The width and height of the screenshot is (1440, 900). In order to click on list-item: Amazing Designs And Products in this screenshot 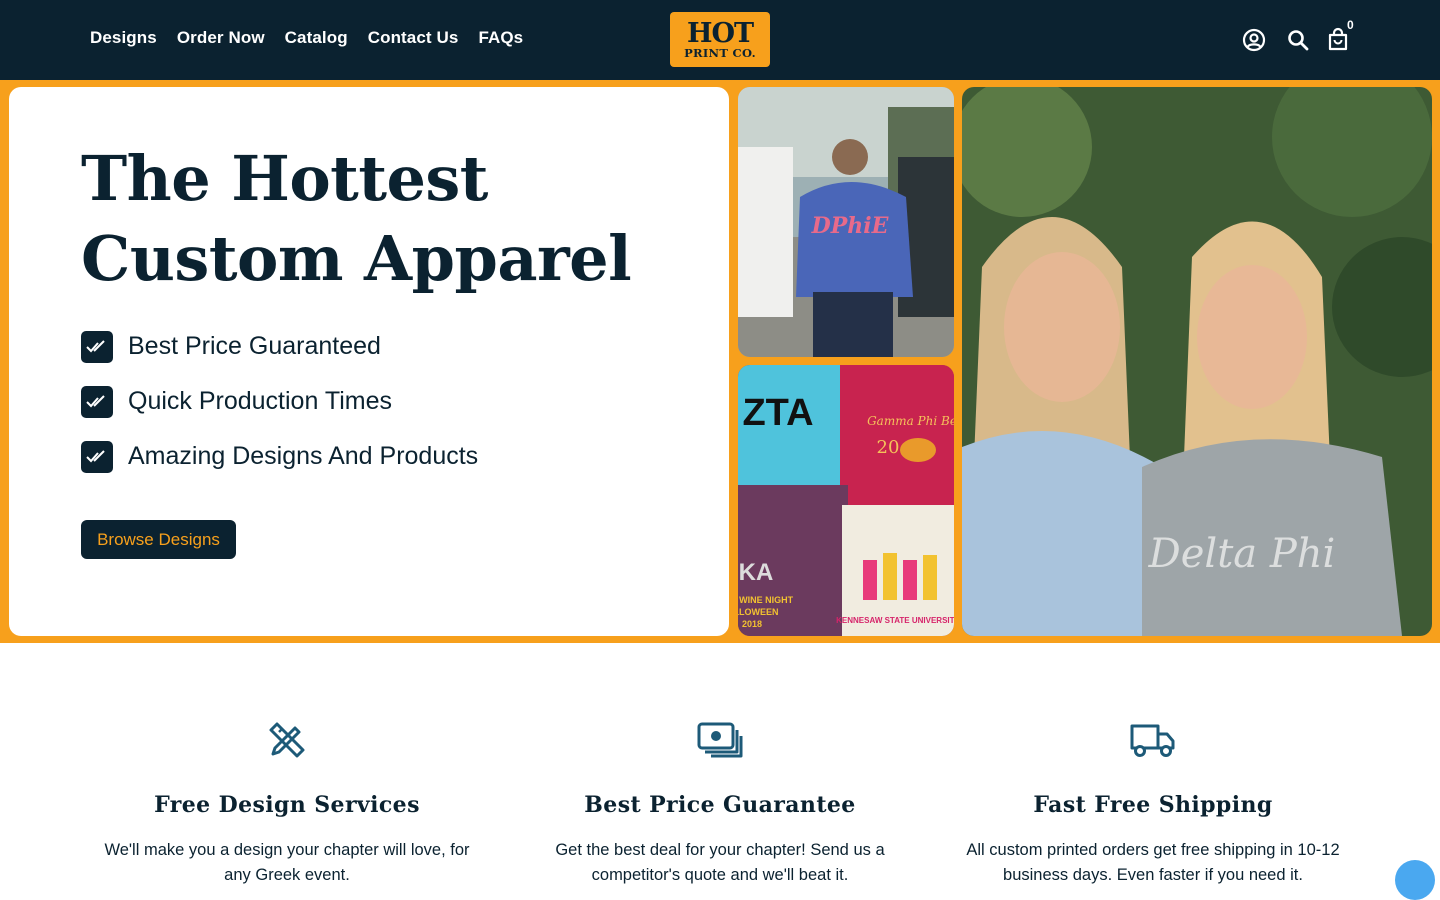, I will do `click(279, 456)`.